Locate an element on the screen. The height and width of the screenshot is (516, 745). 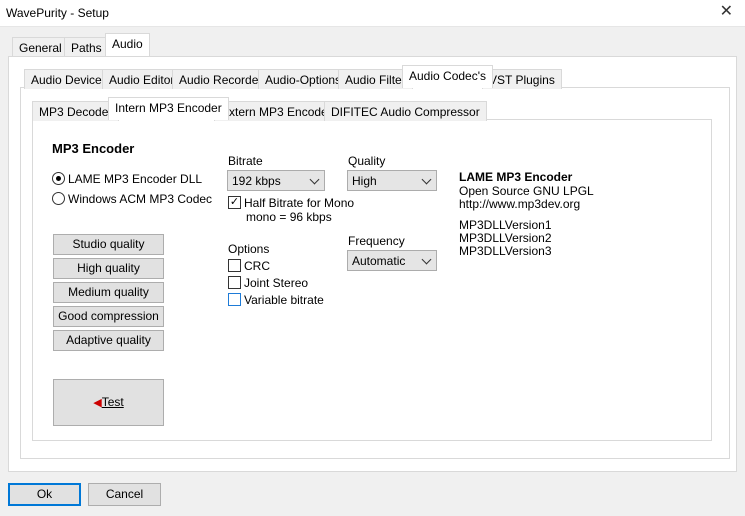
variable-bitrate-checkbox is located at coordinates (234, 299).